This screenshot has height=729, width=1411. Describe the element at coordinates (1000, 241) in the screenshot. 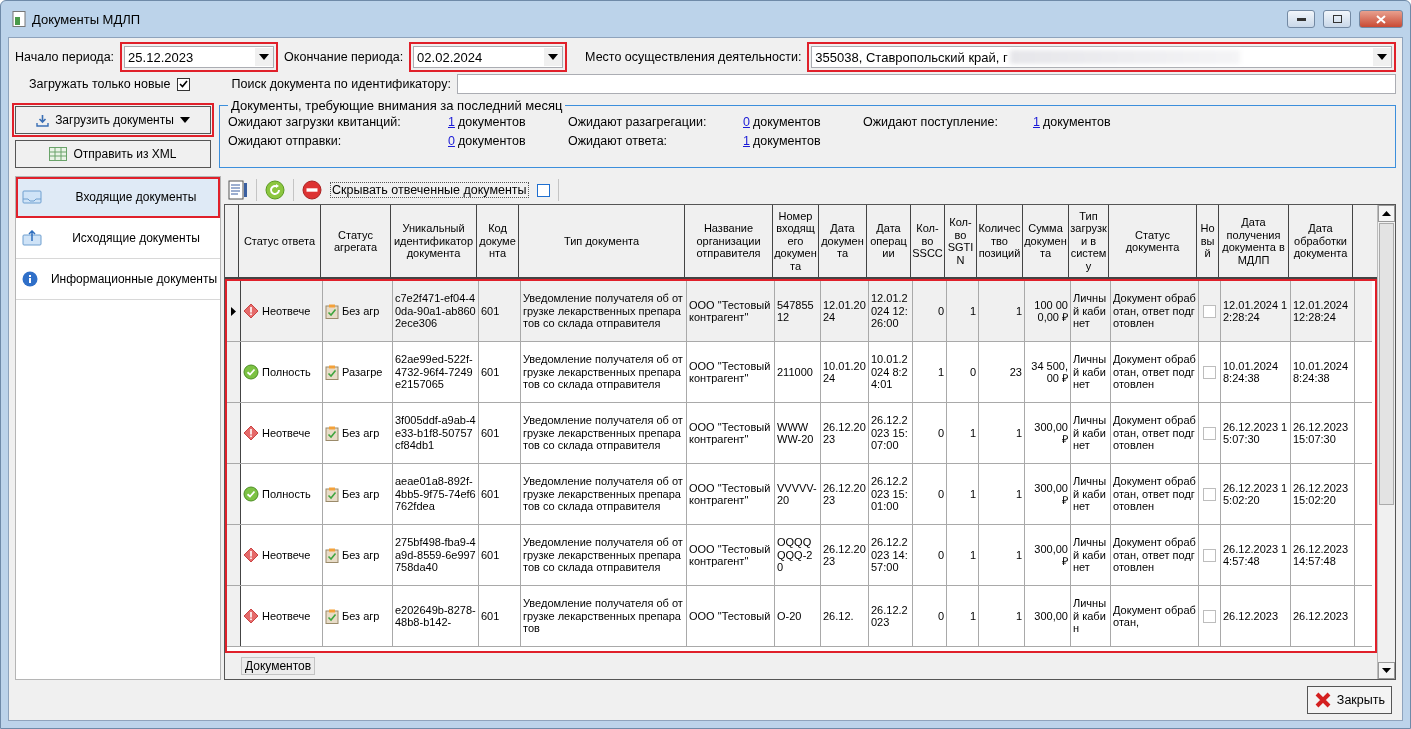

I see `column-header: Количество позиций` at that location.